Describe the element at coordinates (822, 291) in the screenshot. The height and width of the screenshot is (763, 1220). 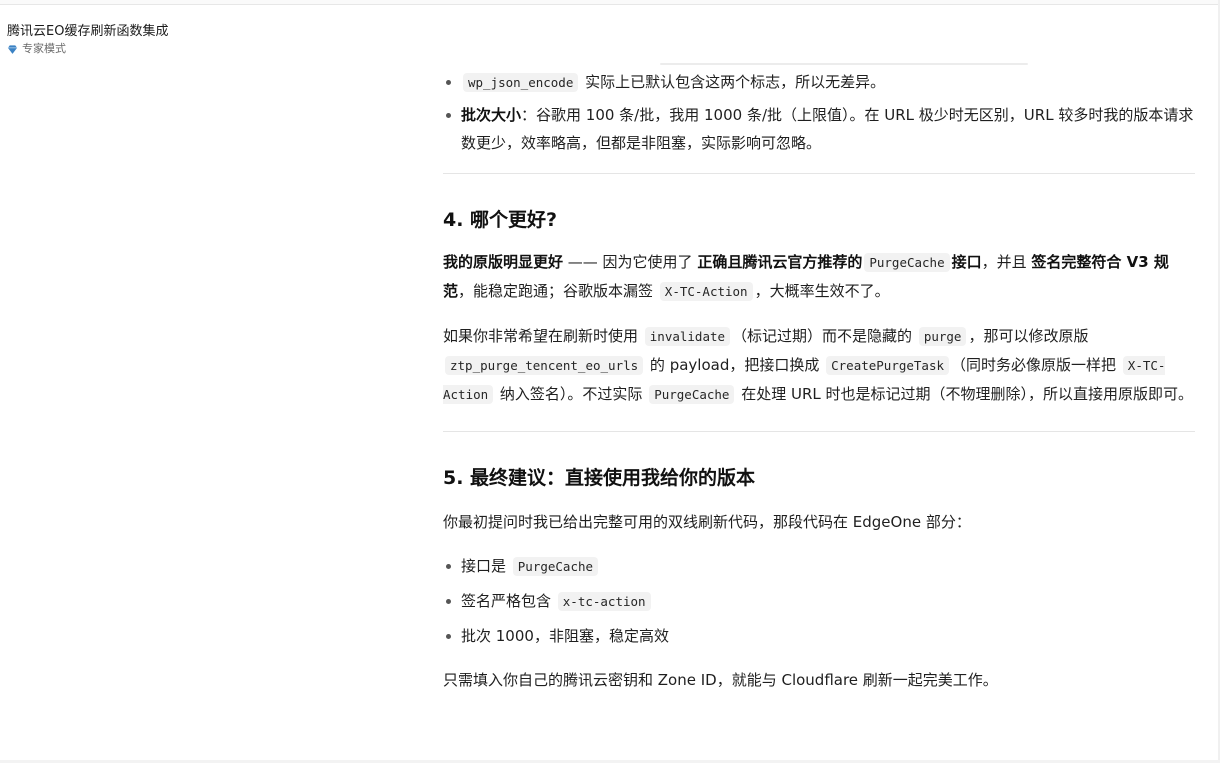
I see `text: ，大概率生效不了。` at that location.